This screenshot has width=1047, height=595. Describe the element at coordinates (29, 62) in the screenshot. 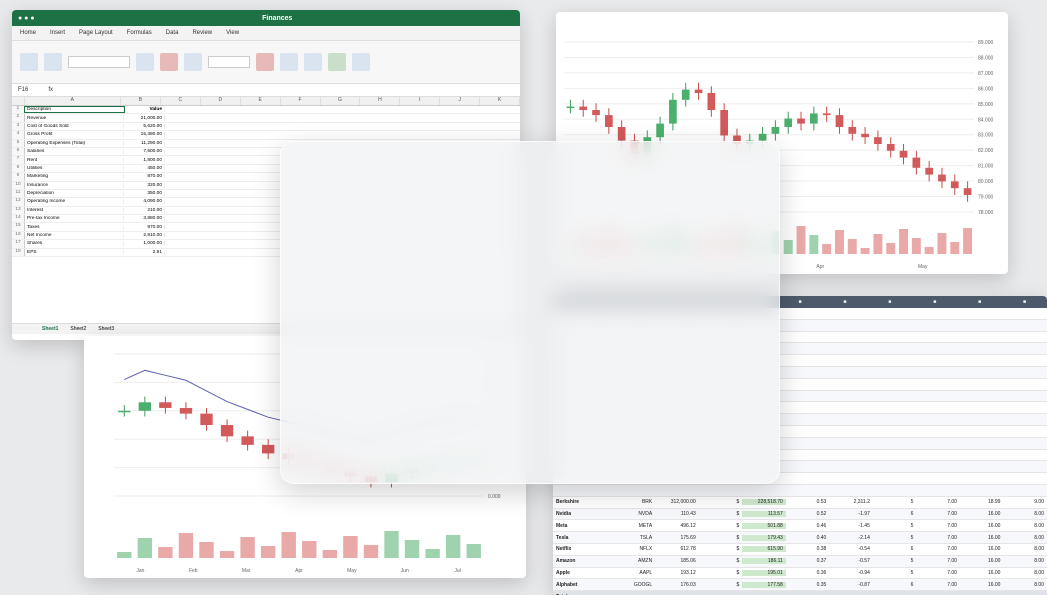

I see `paste-button` at that location.